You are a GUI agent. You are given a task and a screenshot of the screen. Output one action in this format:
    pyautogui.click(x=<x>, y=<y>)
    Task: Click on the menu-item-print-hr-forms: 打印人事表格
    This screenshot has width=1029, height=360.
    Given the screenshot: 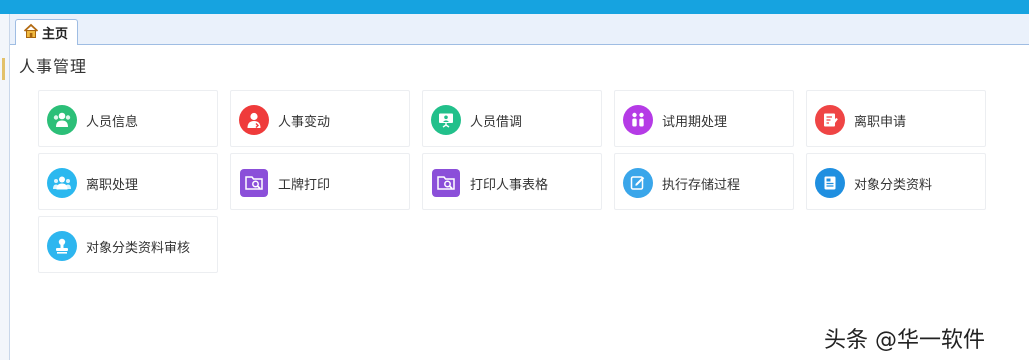 What is the action you would take?
    pyautogui.click(x=512, y=181)
    